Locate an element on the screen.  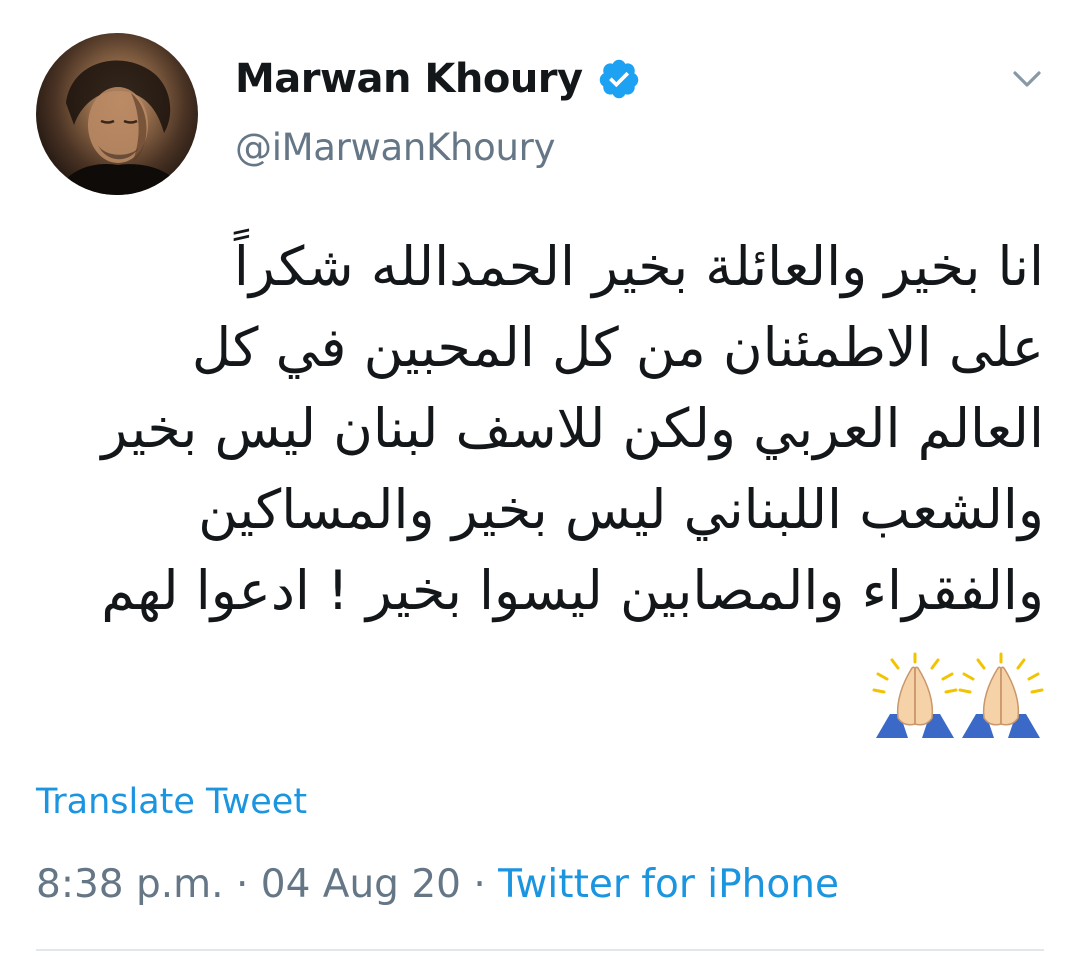
translate-tweet-link: Translate Tweet is located at coordinates (171, 802).